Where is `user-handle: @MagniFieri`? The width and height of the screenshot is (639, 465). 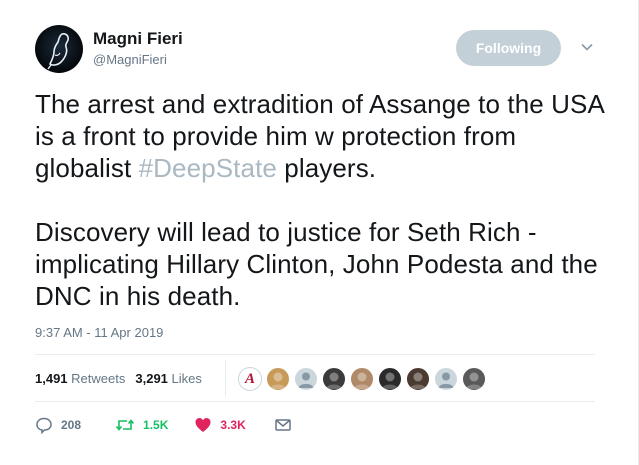
user-handle: @MagniFieri is located at coordinates (130, 59).